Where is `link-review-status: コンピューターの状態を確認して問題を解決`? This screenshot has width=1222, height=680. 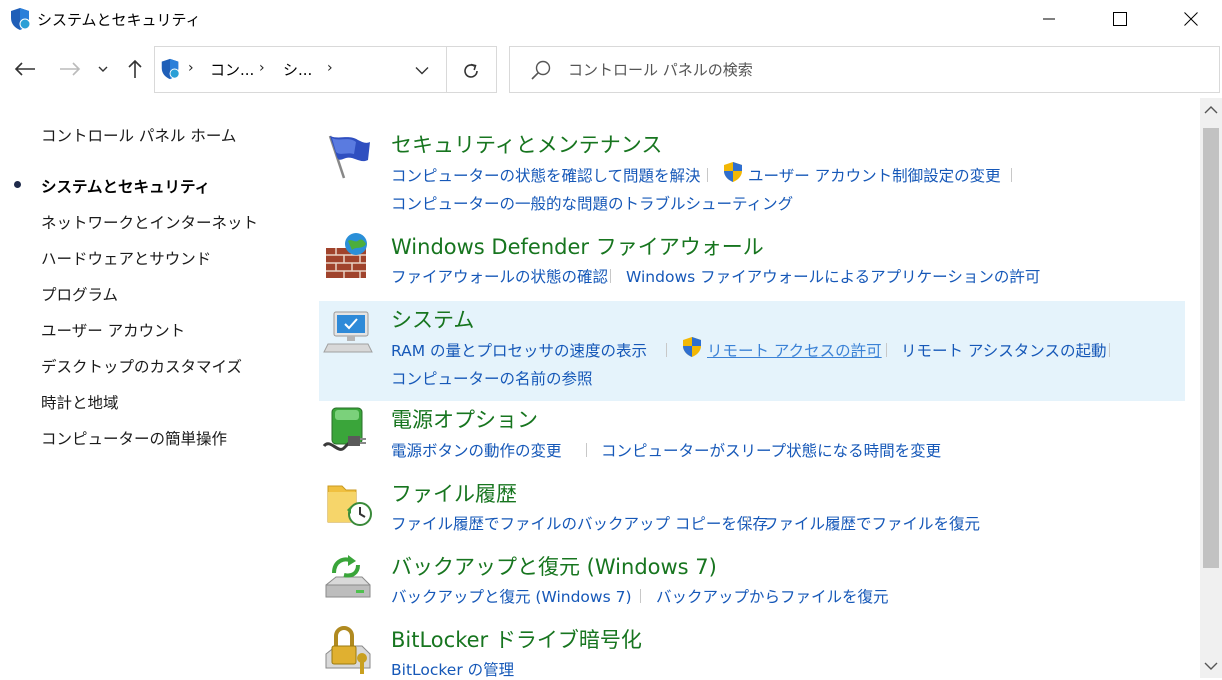 link-review-status: コンピューターの状態を確認して問題を解決 is located at coordinates (546, 175).